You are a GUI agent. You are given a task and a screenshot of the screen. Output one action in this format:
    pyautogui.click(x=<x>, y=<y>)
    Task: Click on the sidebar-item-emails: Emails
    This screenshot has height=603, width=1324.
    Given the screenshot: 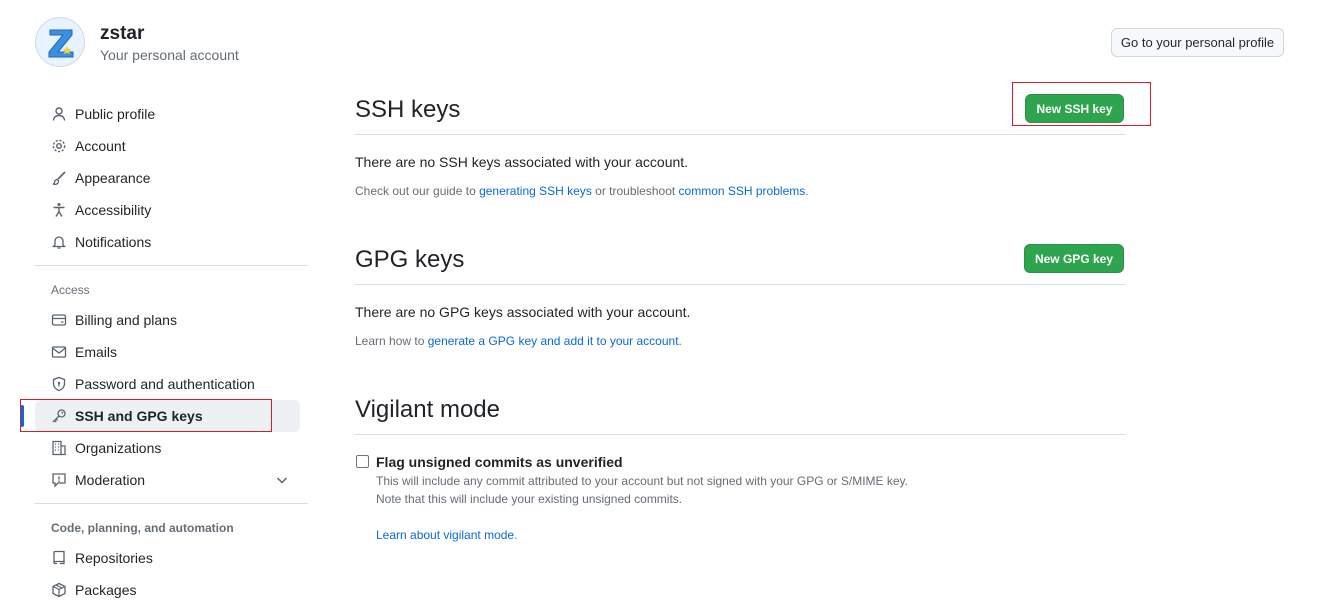 What is the action you would take?
    pyautogui.click(x=167, y=352)
    